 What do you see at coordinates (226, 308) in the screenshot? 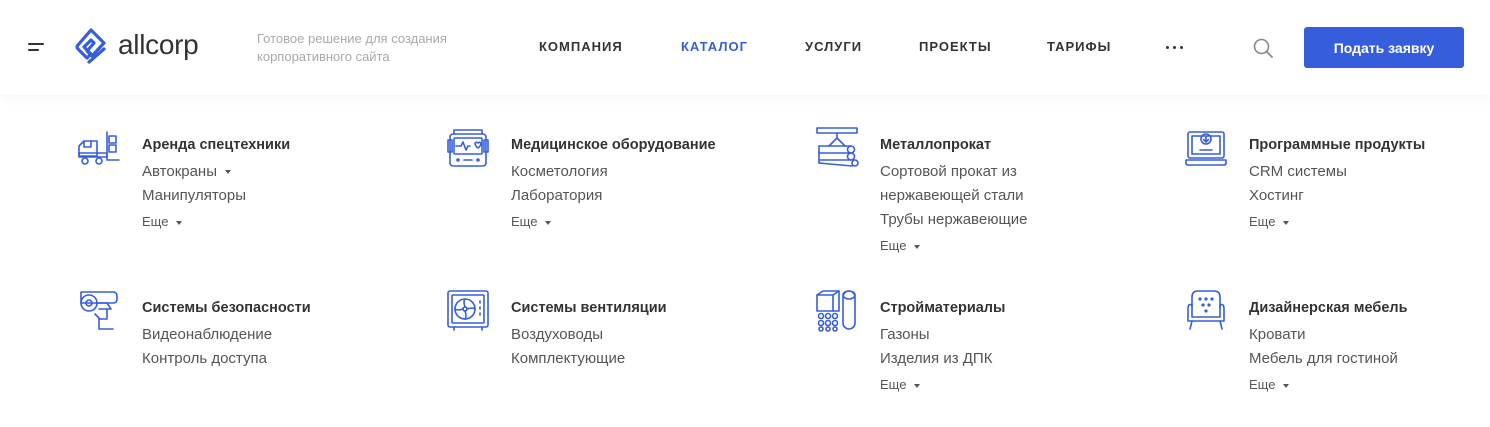
I see `catalog-title: Системы безопасности` at bounding box center [226, 308].